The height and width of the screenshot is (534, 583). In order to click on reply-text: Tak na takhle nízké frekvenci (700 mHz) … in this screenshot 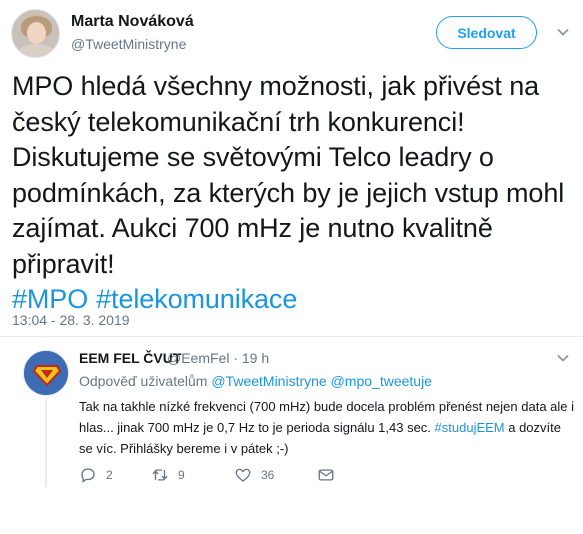, I will do `click(326, 427)`.